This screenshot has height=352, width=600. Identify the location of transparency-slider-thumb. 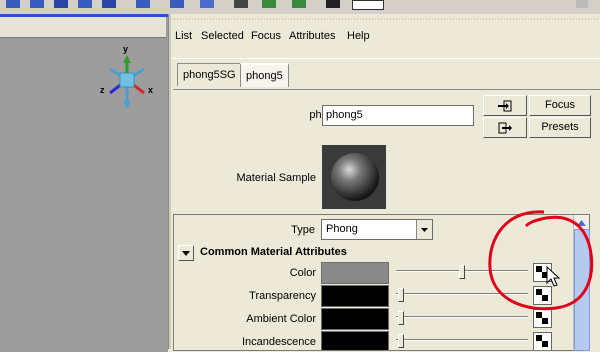
(401, 295).